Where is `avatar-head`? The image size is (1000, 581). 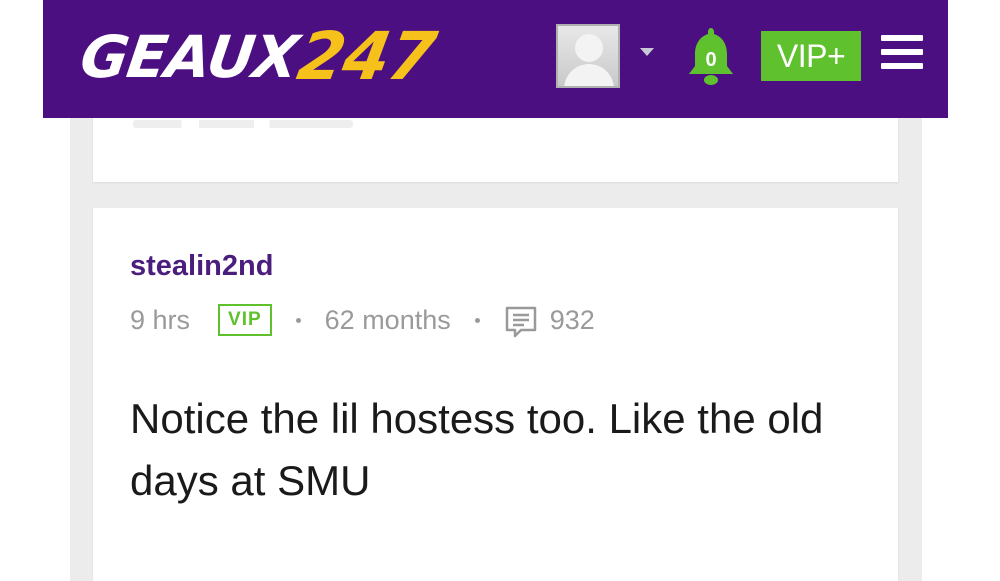 avatar-head is located at coordinates (589, 48).